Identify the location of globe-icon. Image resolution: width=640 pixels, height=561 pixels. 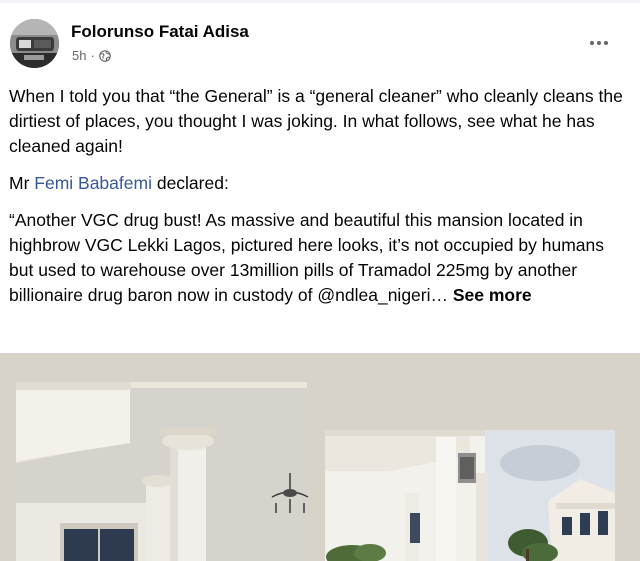
(105, 55).